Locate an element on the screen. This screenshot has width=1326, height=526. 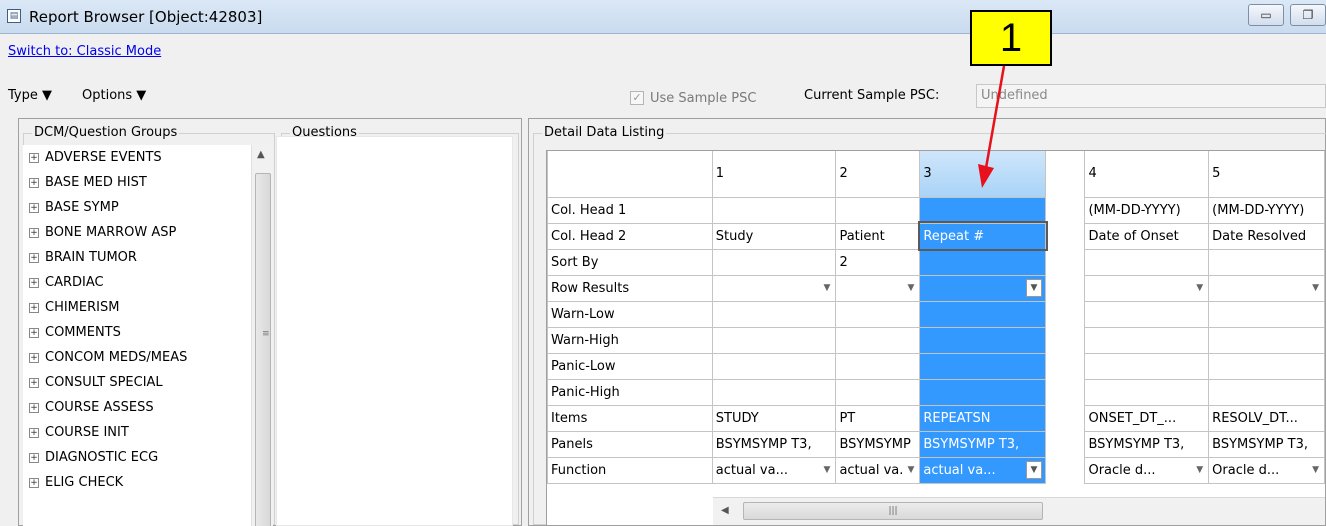
scroll-thumb: ≡ is located at coordinates (263, 349).